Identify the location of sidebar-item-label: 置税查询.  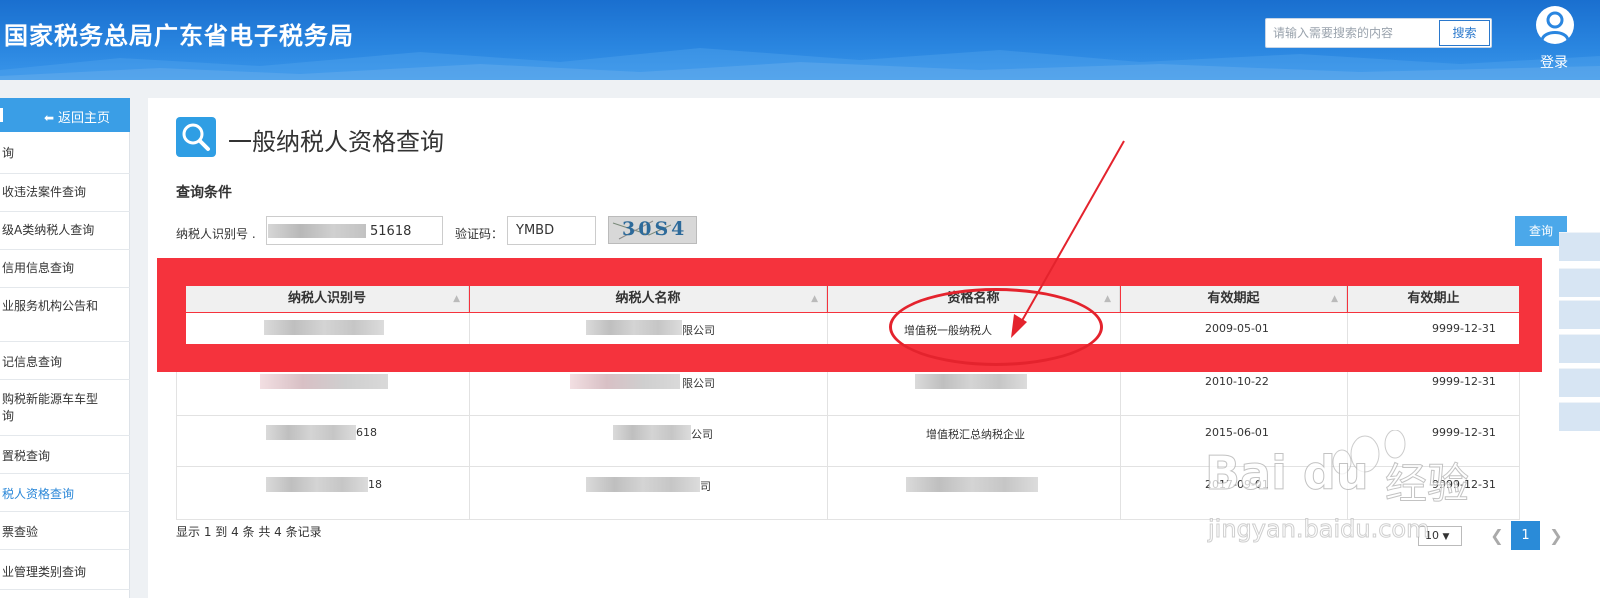
(26, 456).